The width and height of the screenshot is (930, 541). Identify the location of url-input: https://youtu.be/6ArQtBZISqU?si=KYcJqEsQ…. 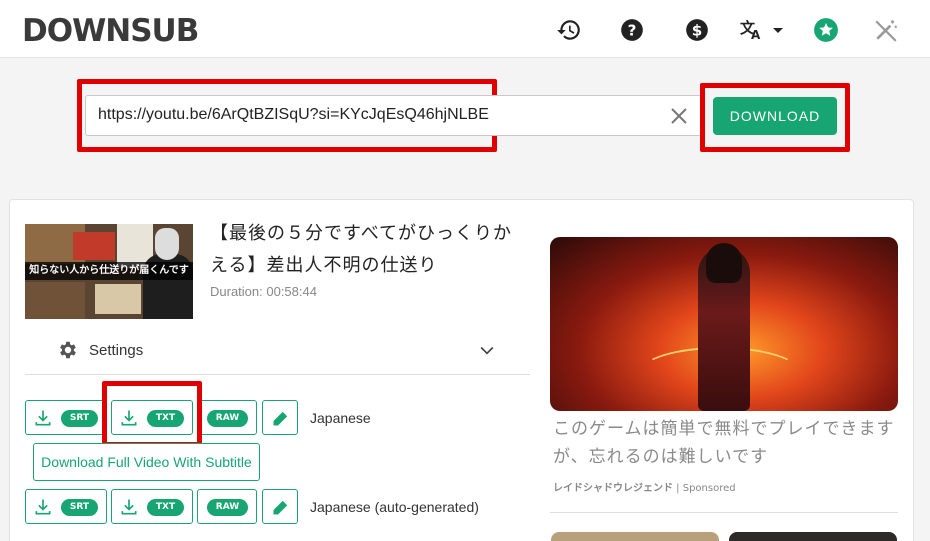
(393, 115).